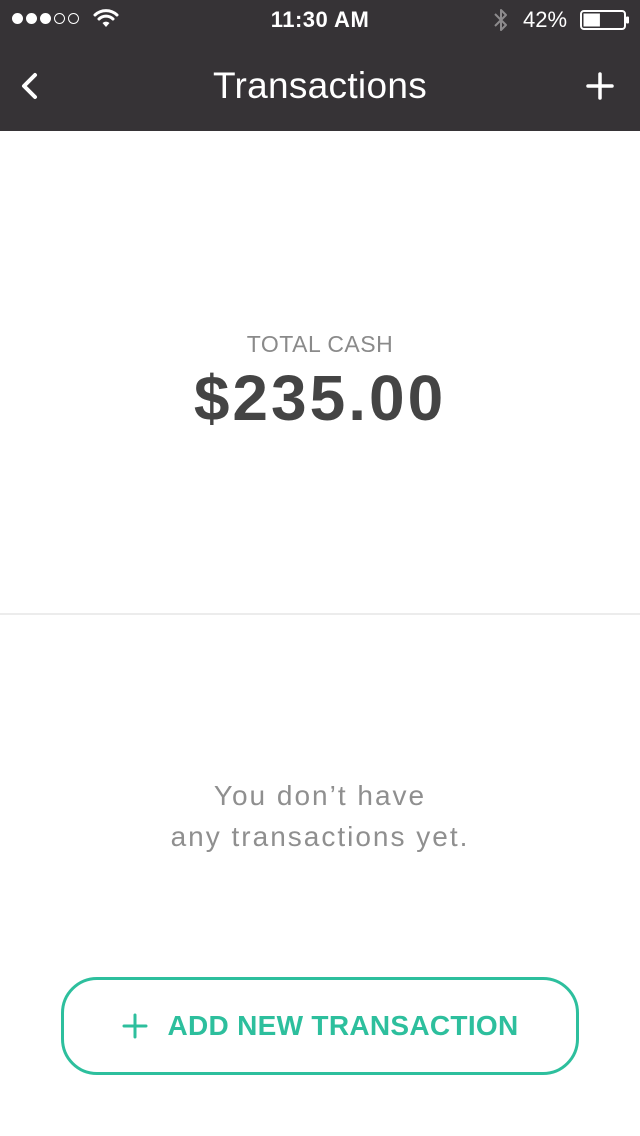 Image resolution: width=640 pixels, height=1136 pixels. I want to click on bluetooth-icon, so click(500, 20).